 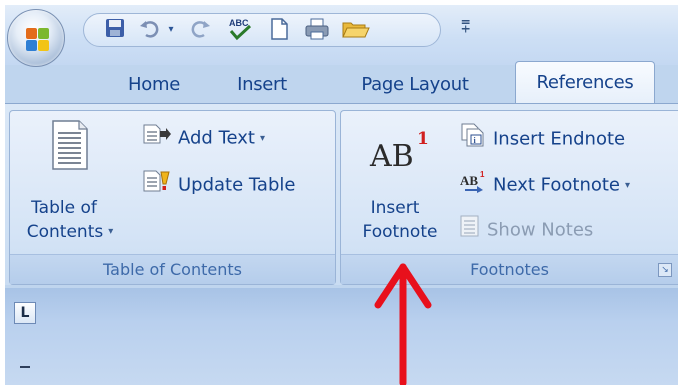 I want to click on arrow-shape, so click(x=403, y=324).